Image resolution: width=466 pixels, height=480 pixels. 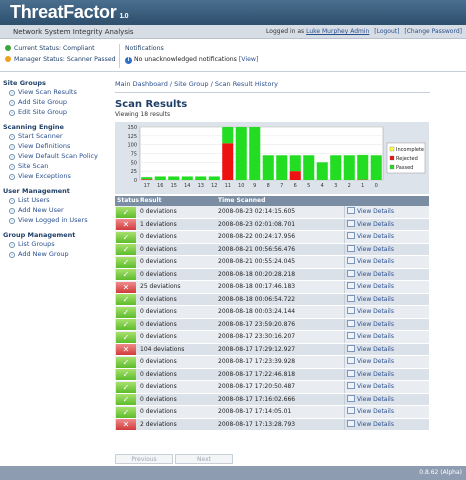 I want to click on time-cell: 2008-08-17 17:16:02.666, so click(x=280, y=399).